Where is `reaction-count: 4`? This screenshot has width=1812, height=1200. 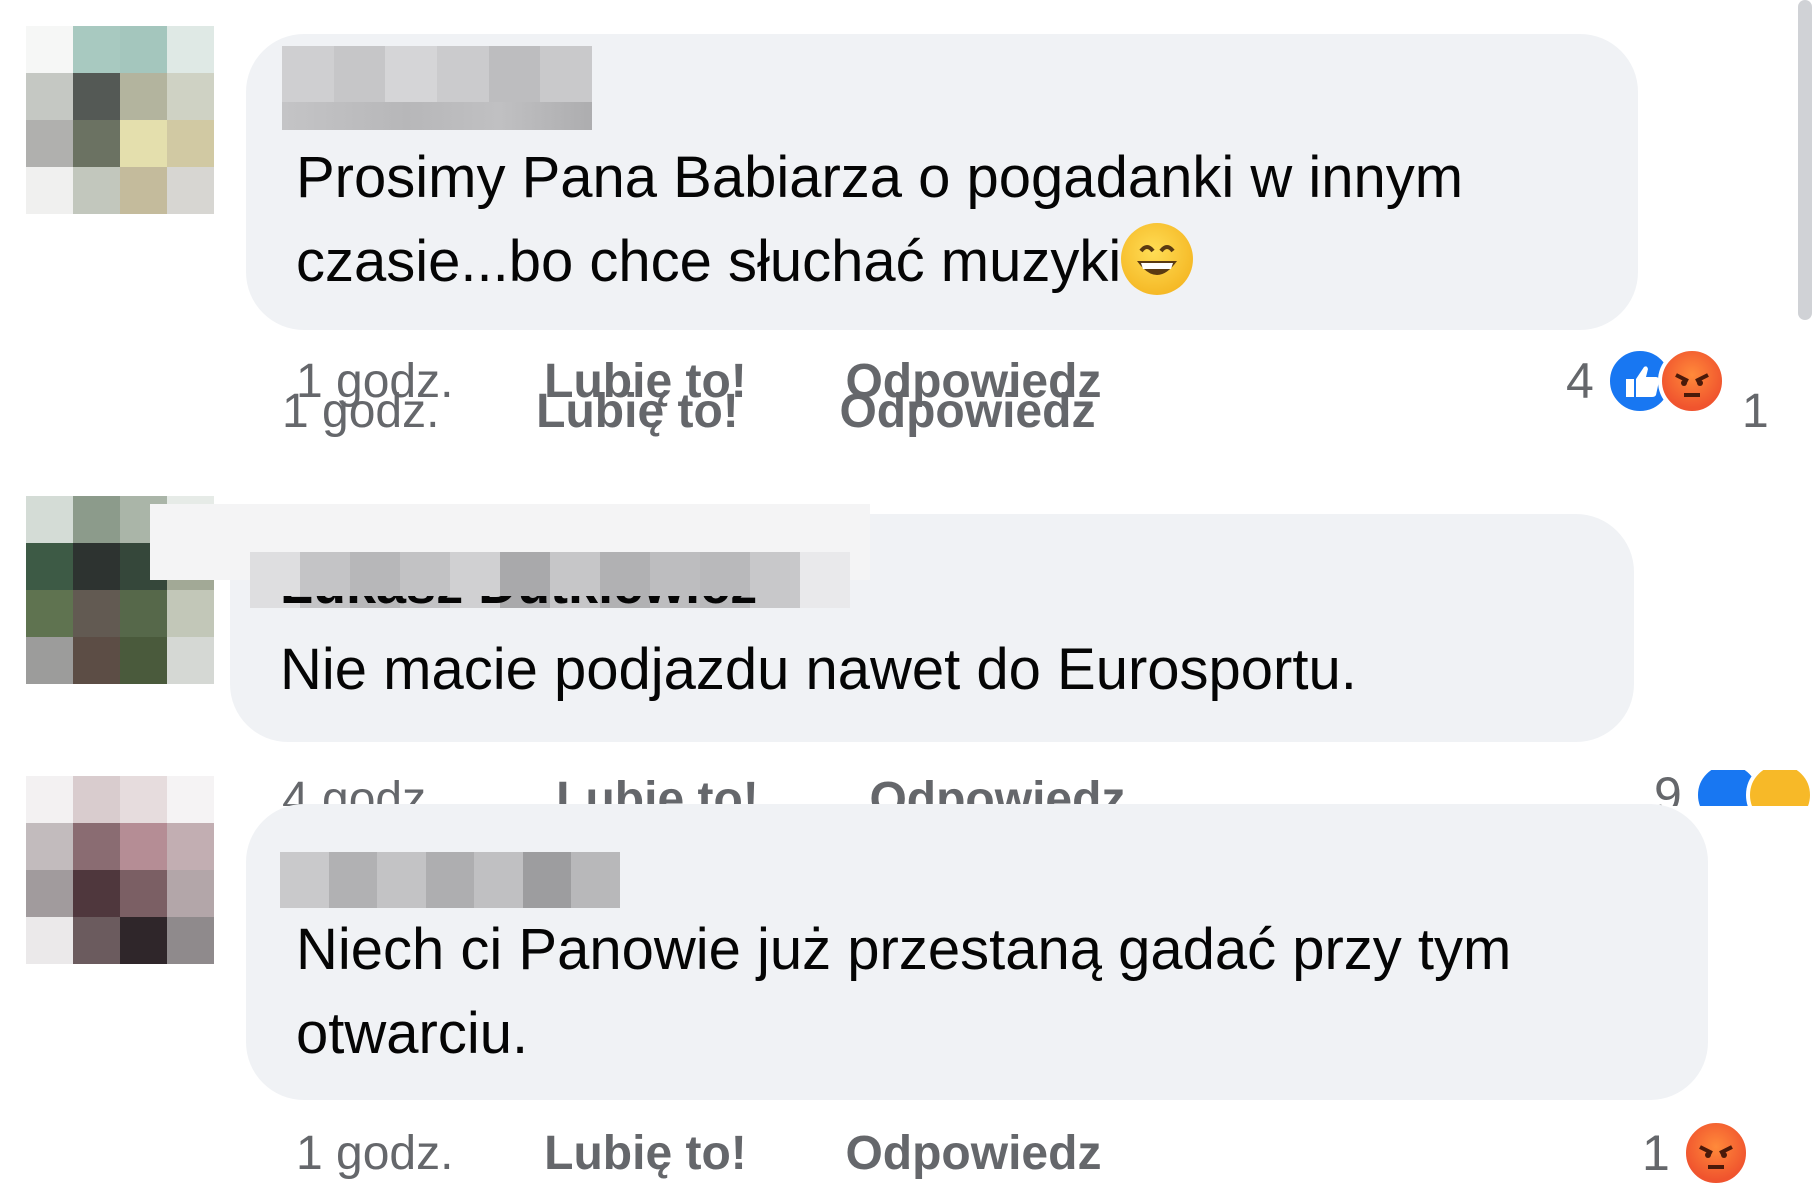
reaction-count: 4 is located at coordinates (1580, 381).